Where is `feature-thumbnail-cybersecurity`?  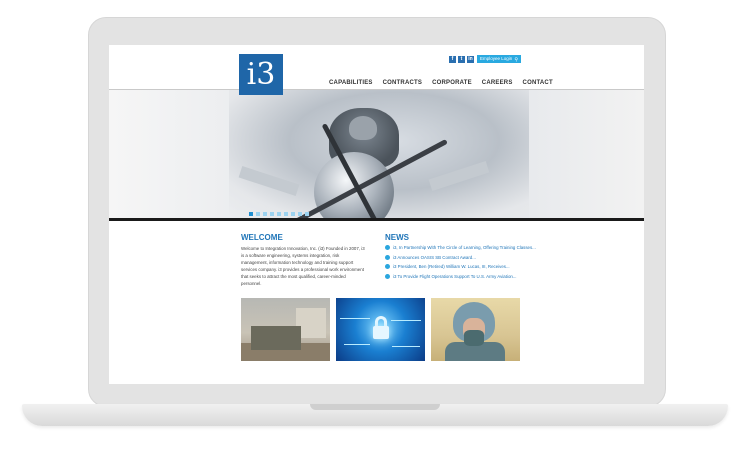 feature-thumbnail-cybersecurity is located at coordinates (380, 329).